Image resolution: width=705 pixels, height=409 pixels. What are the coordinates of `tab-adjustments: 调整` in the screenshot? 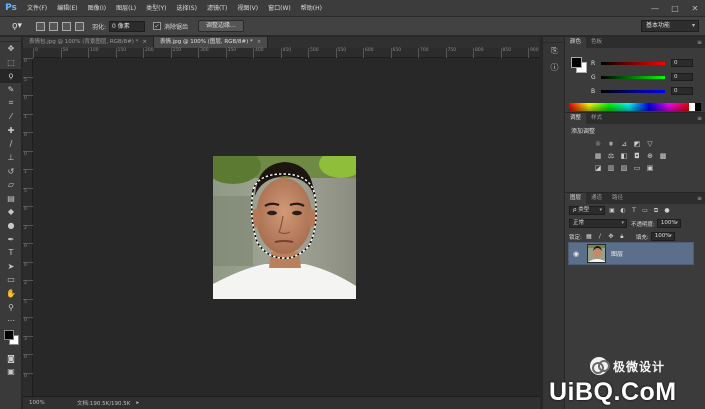 It's located at (576, 118).